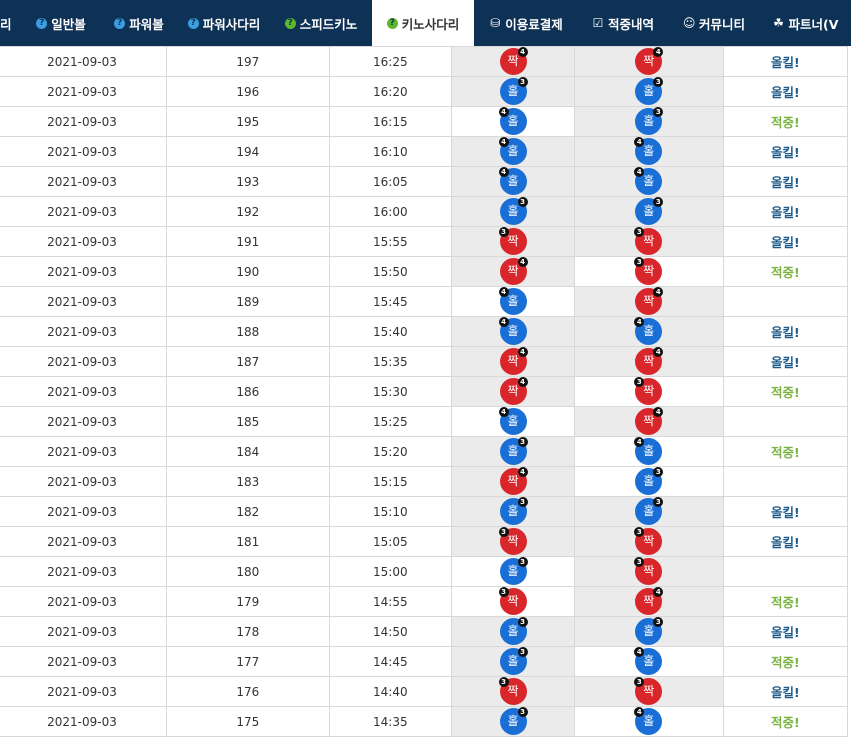  Describe the element at coordinates (321, 23) in the screenshot. I see `tab-4: ? 스피드키노` at that location.